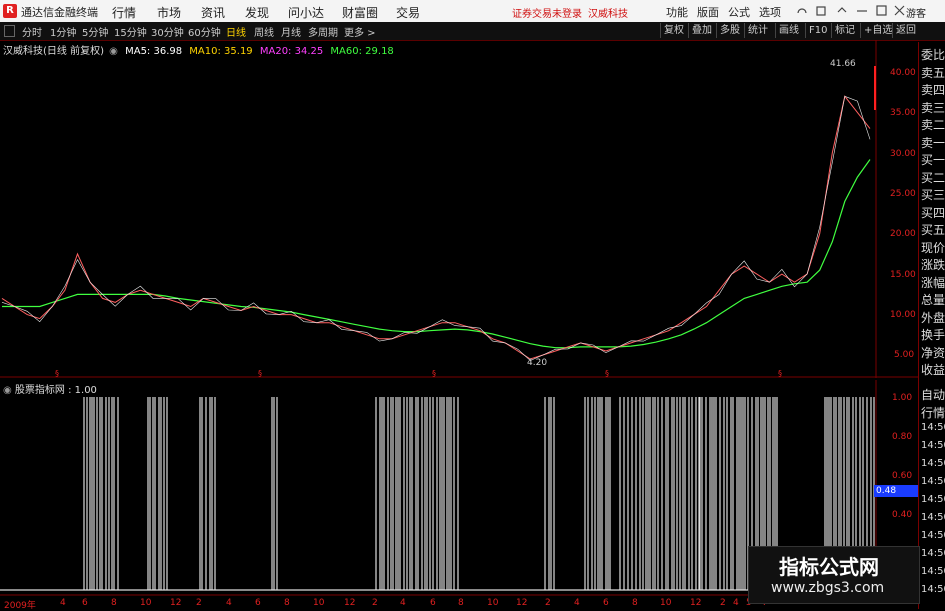 This screenshot has width=945, height=611. I want to click on watermark-logo: 指标公式网 www.zbgs3.com, so click(834, 575).